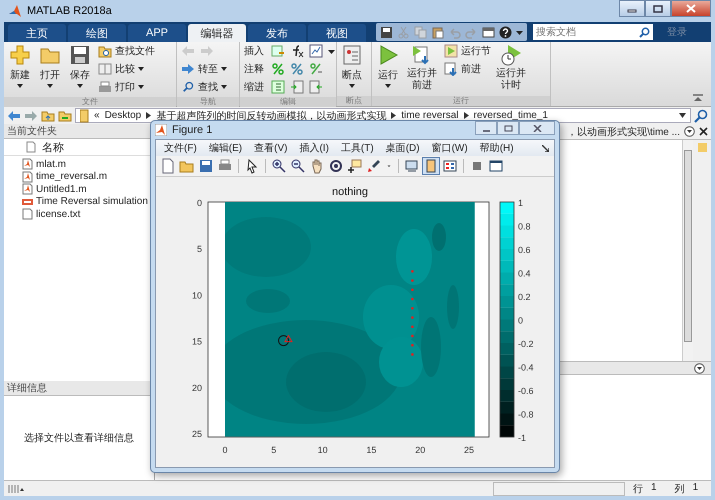 The width and height of the screenshot is (715, 500). What do you see at coordinates (688, 246) in the screenshot?
I see `scroll-thumb` at bounding box center [688, 246].